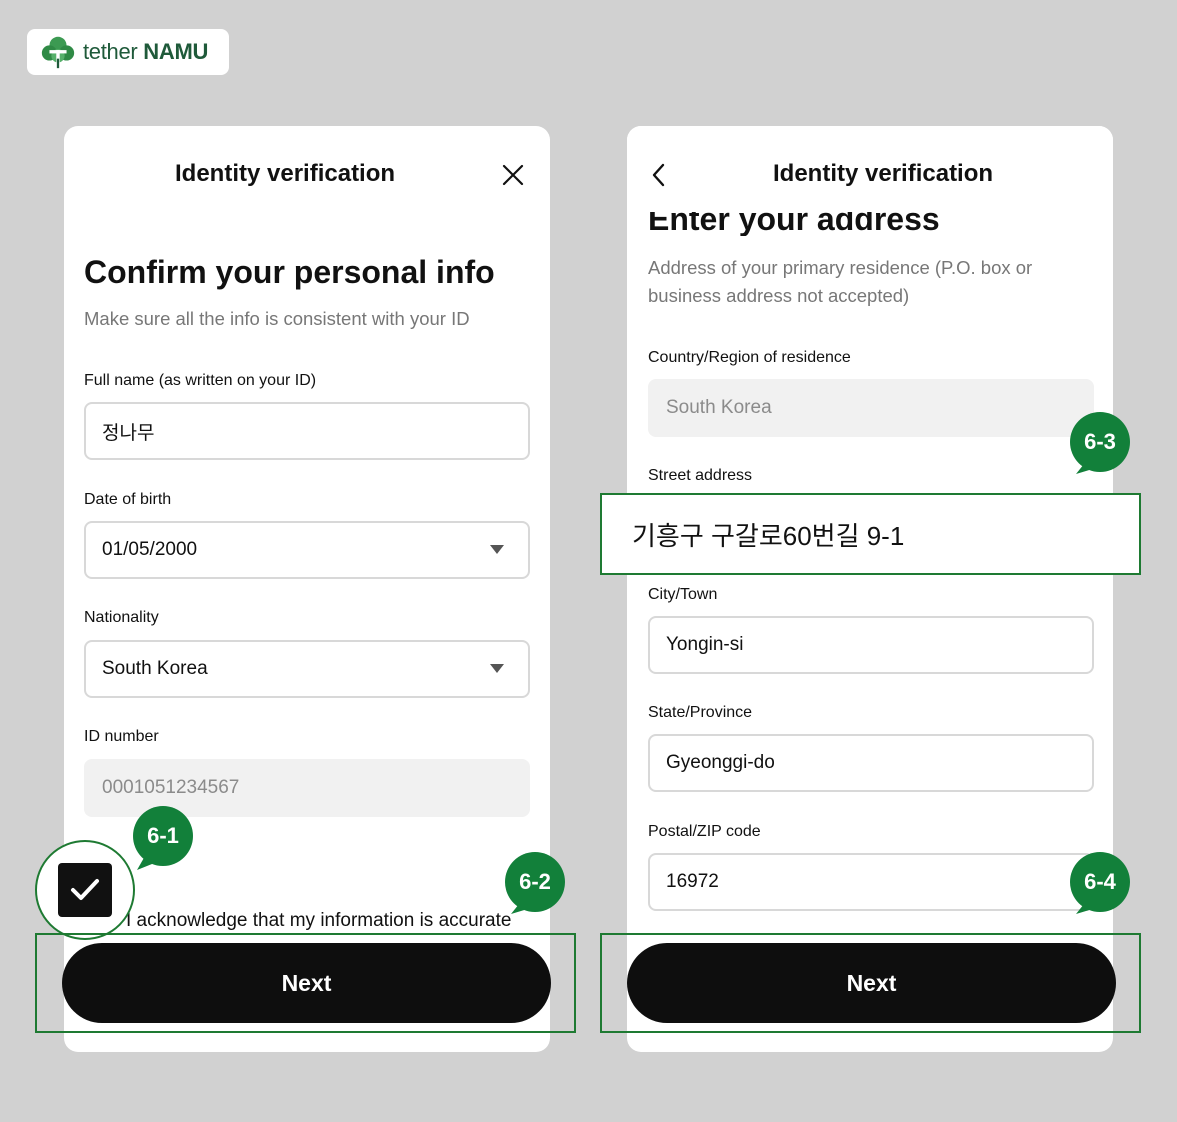 Image resolution: width=1177 pixels, height=1122 pixels. What do you see at coordinates (871, 763) in the screenshot?
I see `state-input: Gyeonggi-do` at bounding box center [871, 763].